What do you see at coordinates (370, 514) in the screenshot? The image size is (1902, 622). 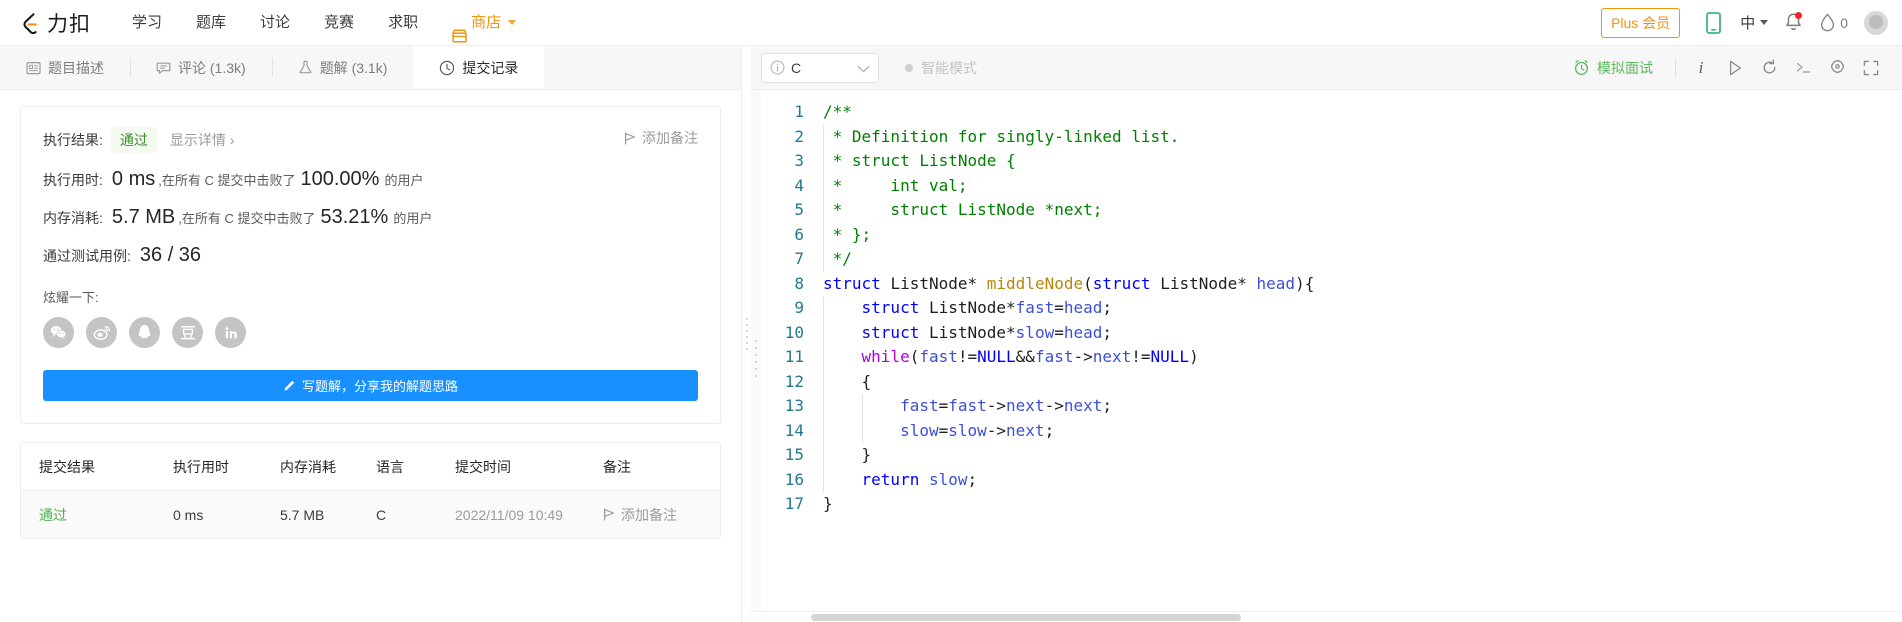 I see `table-row: 通过 0 ms 5.7 MB C 2022/11/09 10:49 添加备注` at bounding box center [370, 514].